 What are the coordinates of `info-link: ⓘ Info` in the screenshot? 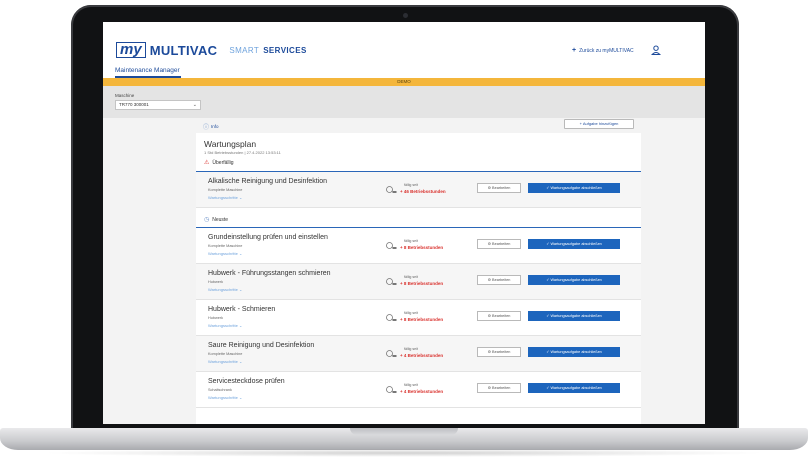 It's located at (211, 126).